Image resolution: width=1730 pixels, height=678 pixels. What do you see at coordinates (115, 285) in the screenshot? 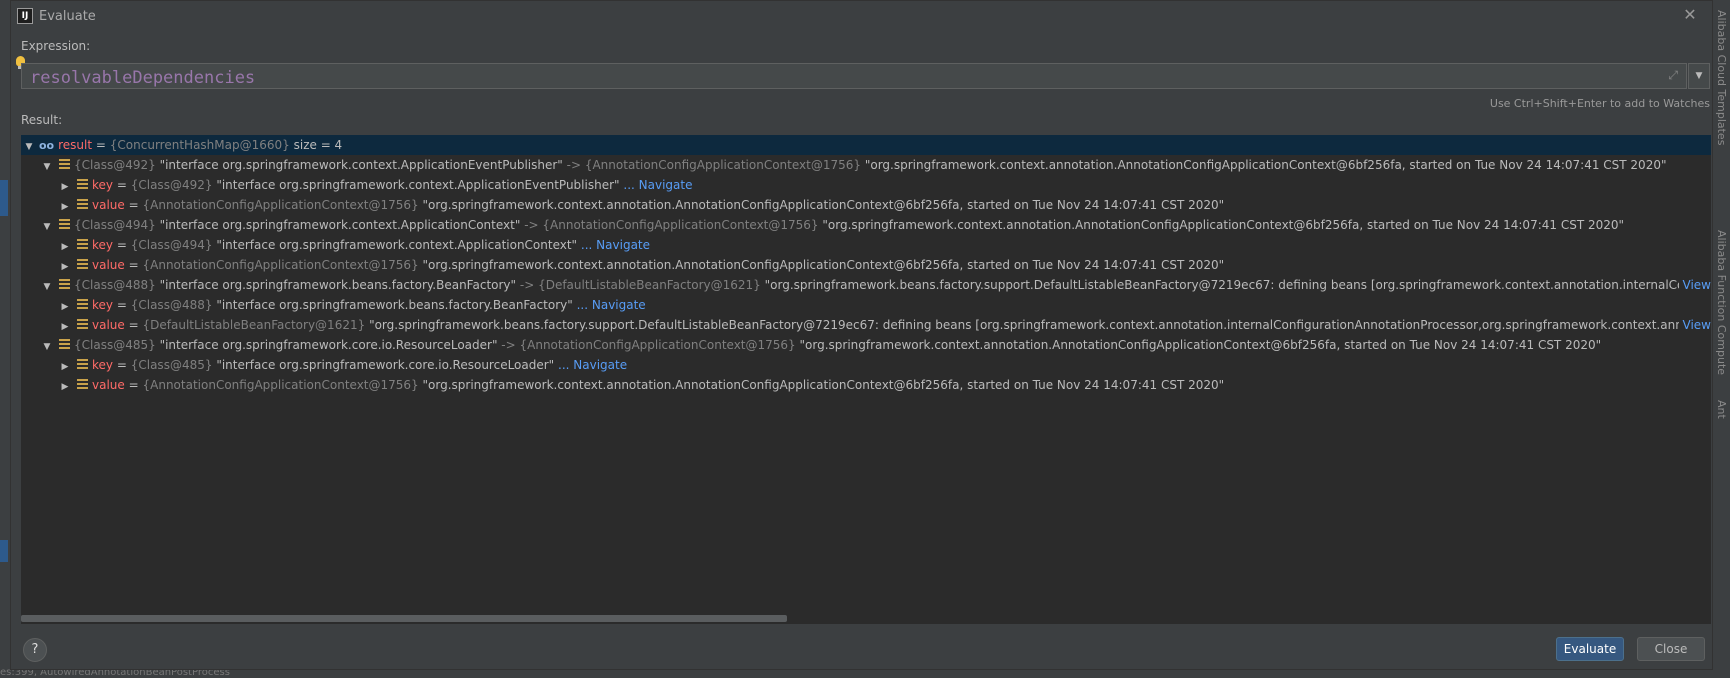
I see `entry-type: {Class@488}` at bounding box center [115, 285].